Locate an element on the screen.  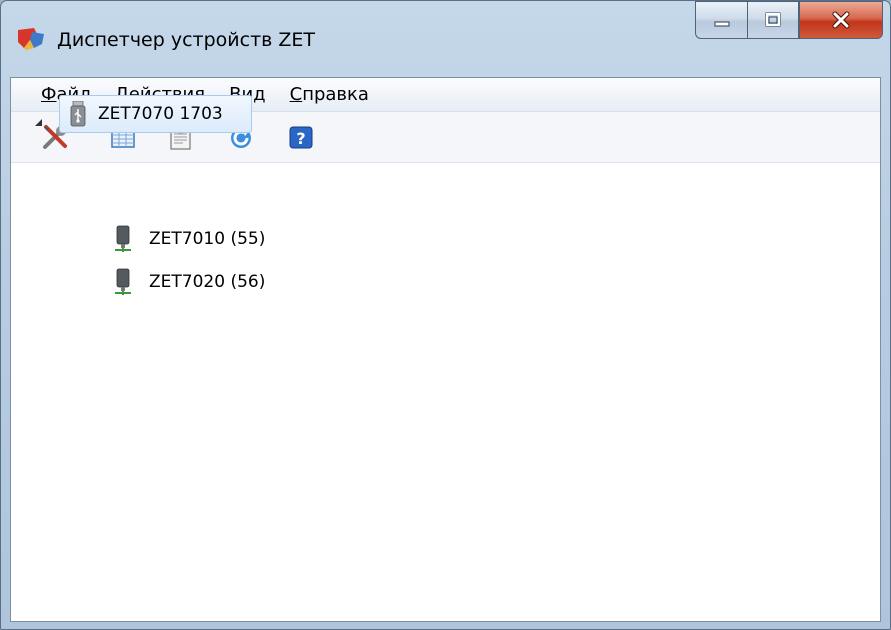
maximize-icon is located at coordinates (773, 19).